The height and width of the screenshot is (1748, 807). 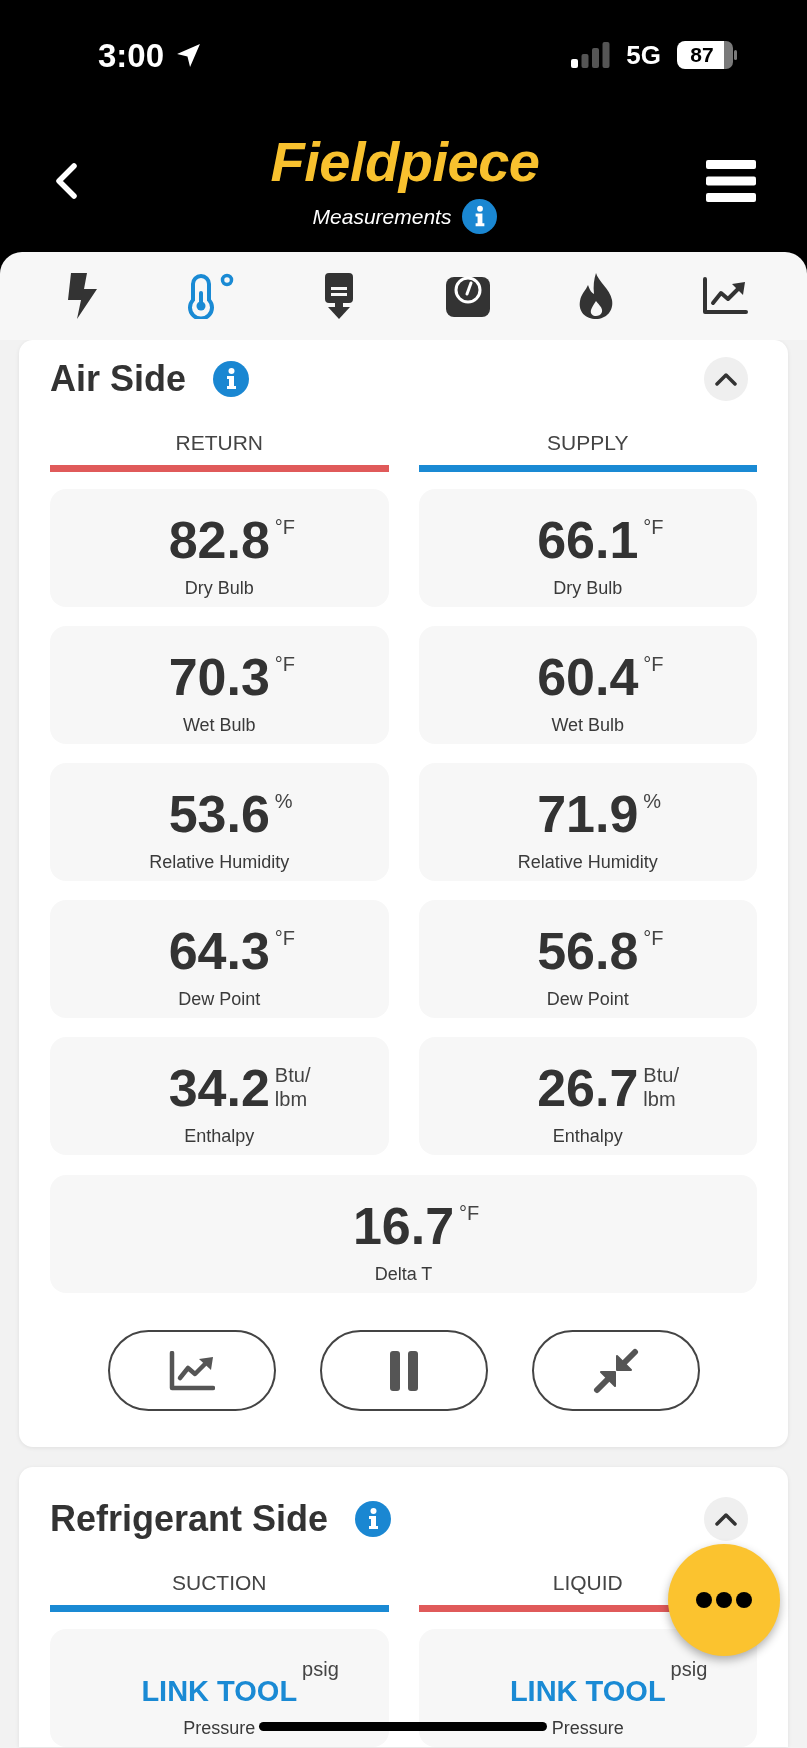 What do you see at coordinates (66, 181) in the screenshot?
I see `chevron-left-icon` at bounding box center [66, 181].